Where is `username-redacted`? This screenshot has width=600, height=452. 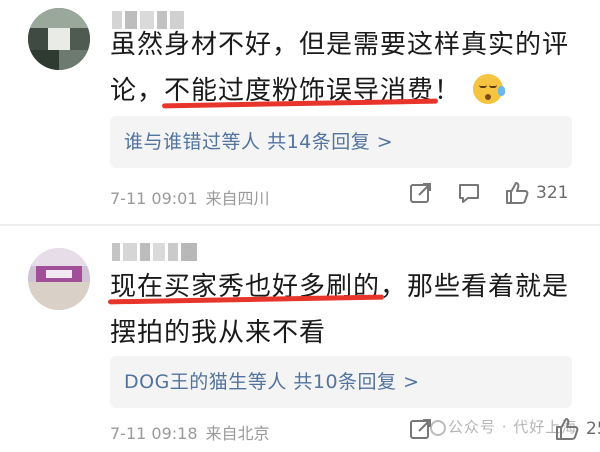
username-redacted is located at coordinates (154, 252).